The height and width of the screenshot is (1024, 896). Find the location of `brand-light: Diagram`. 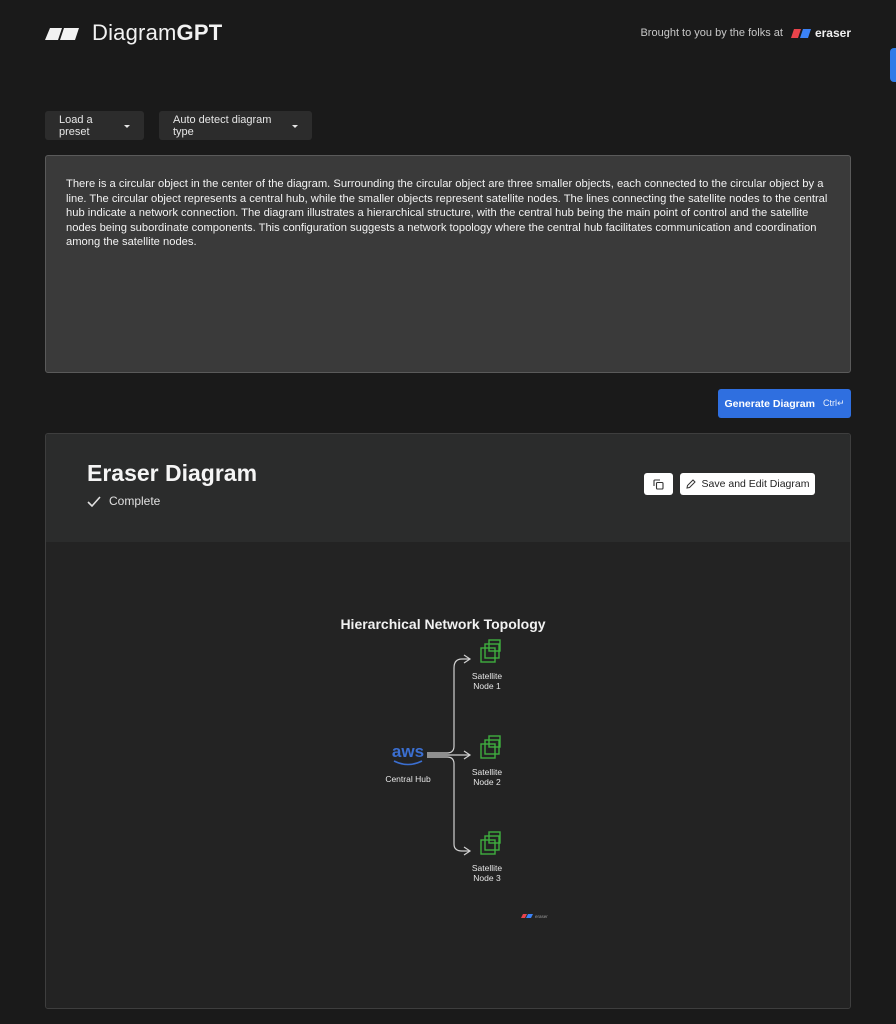

brand-light: Diagram is located at coordinates (134, 32).